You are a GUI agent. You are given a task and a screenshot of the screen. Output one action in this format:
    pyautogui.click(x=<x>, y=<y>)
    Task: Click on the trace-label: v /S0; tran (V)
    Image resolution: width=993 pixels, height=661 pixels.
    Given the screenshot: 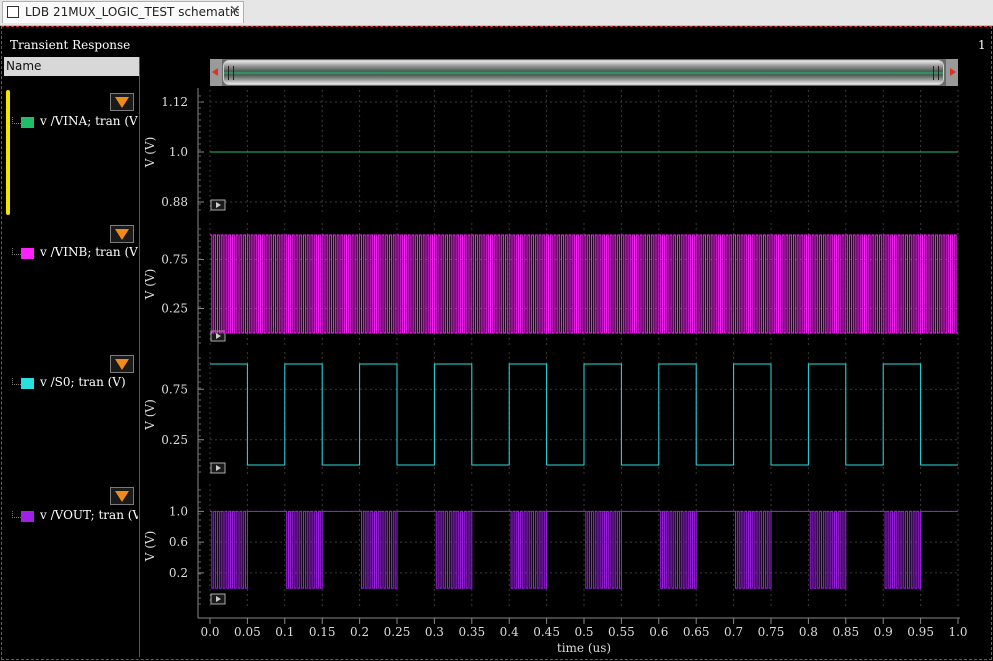 What is the action you would take?
    pyautogui.click(x=83, y=382)
    